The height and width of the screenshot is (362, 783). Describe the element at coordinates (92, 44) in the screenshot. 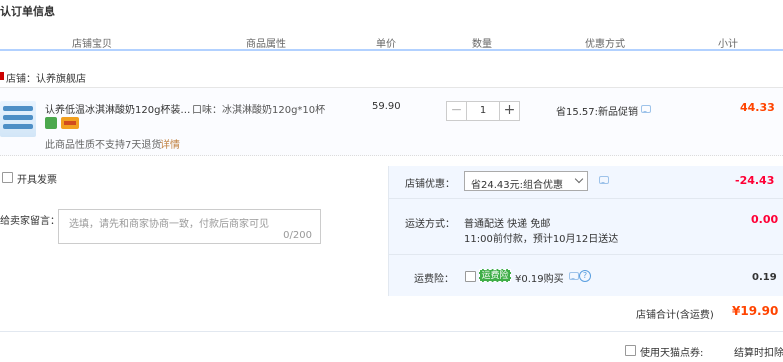

I see `col-shop-product: 店铺宝贝` at that location.